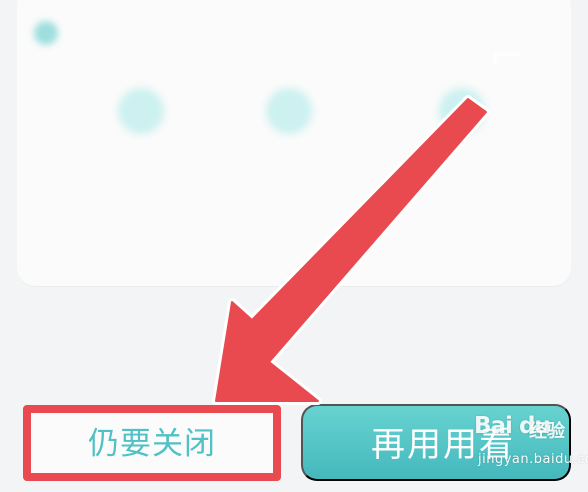 The image size is (588, 492). I want to click on watermark-url: jingyan.baidu.com, so click(533, 459).